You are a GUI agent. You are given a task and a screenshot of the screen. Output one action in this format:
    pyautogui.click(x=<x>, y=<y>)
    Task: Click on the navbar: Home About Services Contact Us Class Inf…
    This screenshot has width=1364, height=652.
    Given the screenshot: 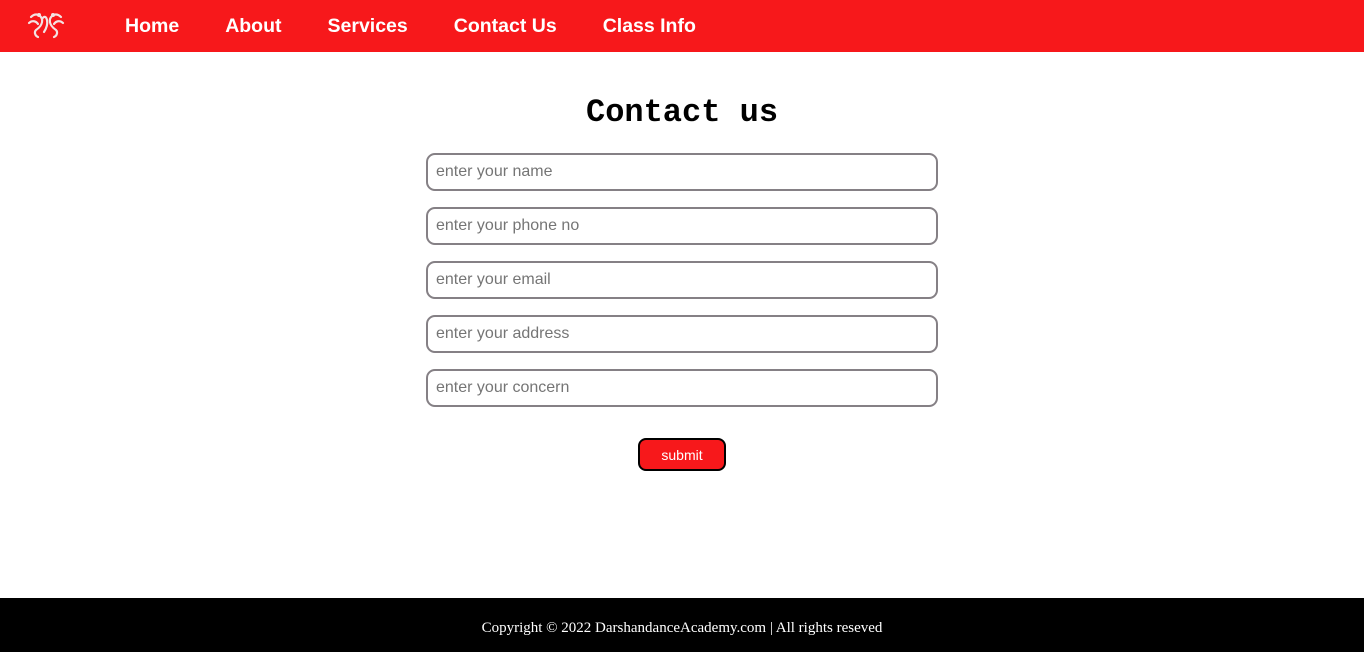 What is the action you would take?
    pyautogui.click(x=682, y=26)
    